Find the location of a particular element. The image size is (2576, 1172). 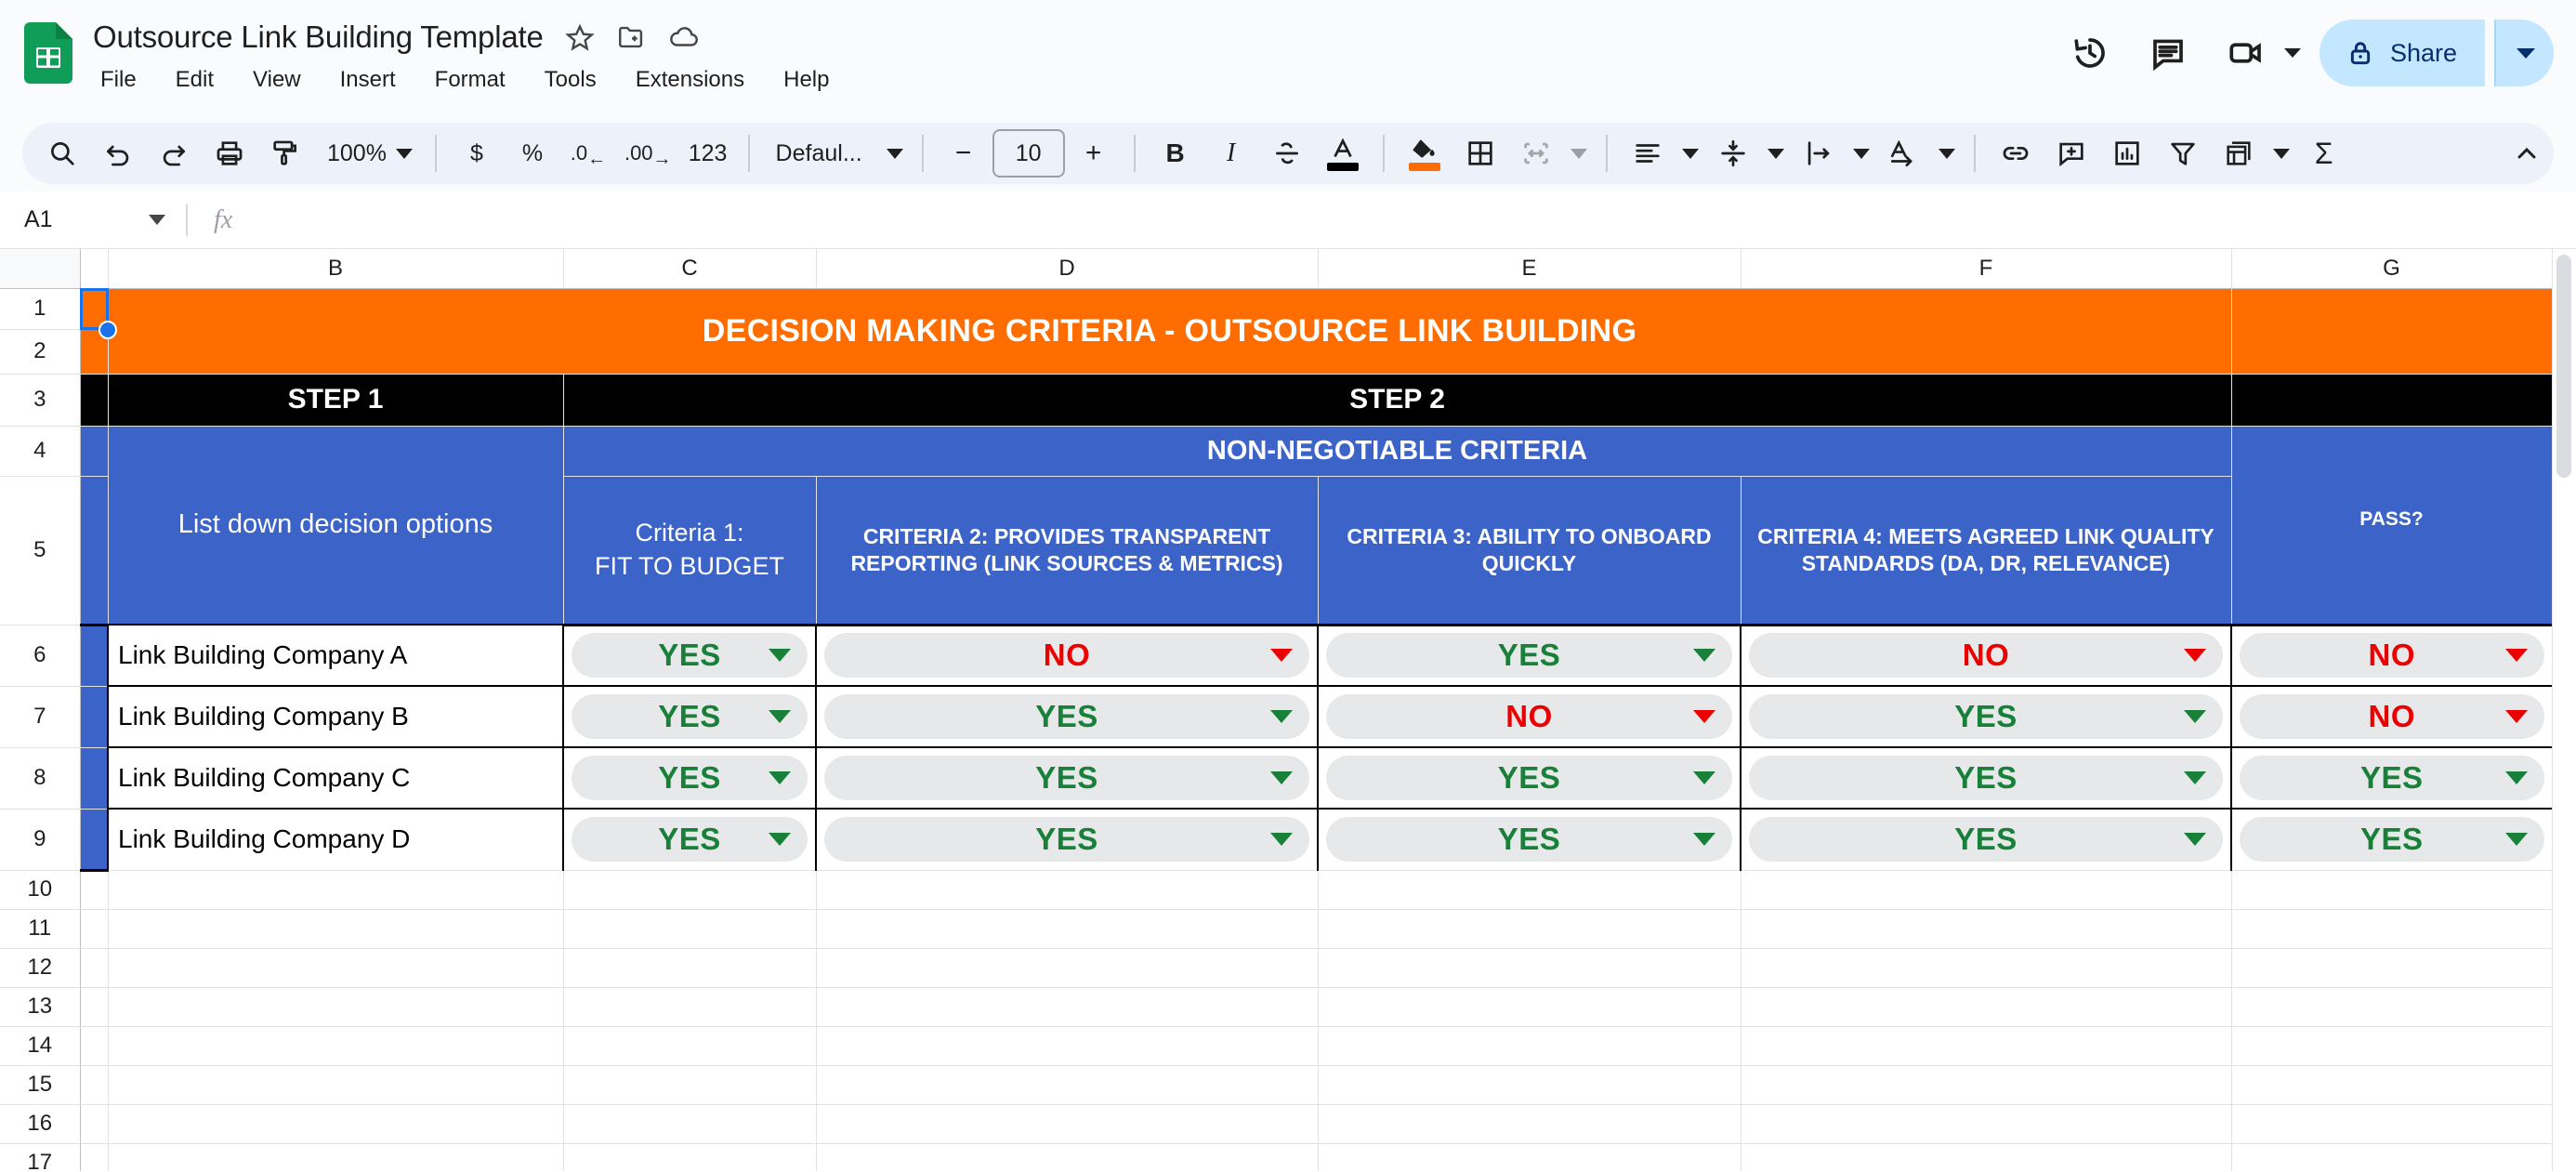

cell-A13 is located at coordinates (94, 1007).